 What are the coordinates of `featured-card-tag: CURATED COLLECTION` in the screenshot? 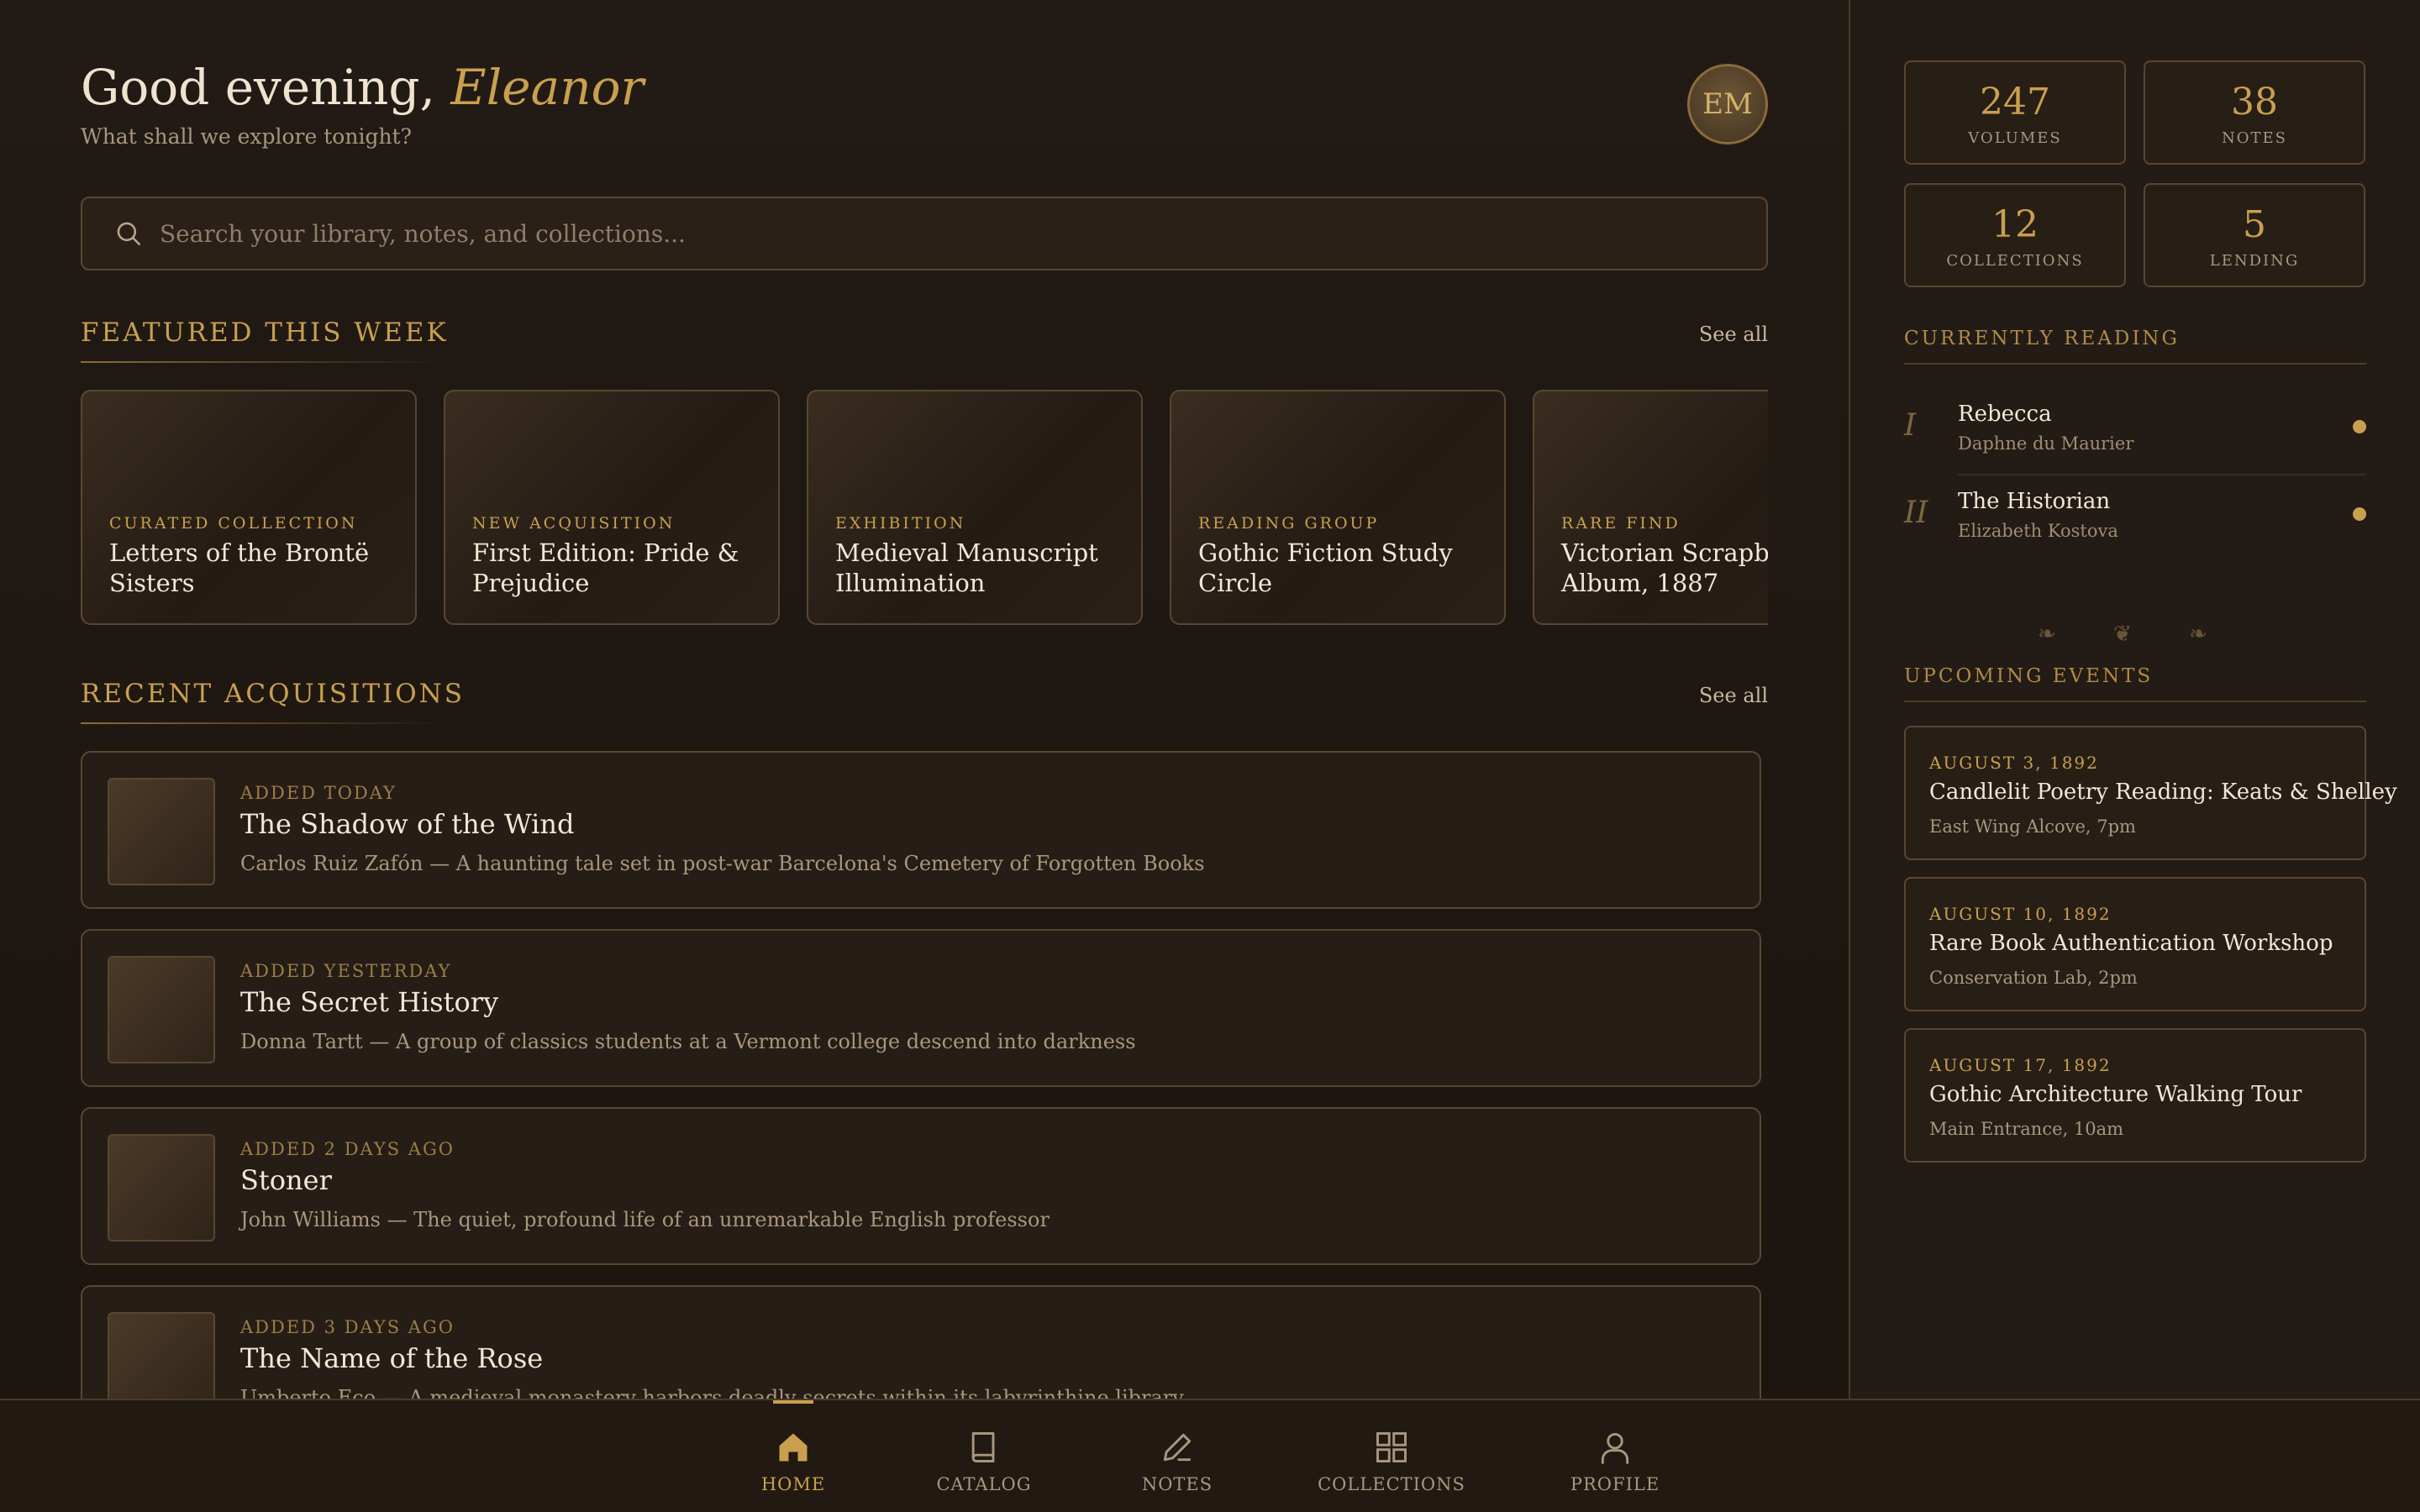 It's located at (233, 523).